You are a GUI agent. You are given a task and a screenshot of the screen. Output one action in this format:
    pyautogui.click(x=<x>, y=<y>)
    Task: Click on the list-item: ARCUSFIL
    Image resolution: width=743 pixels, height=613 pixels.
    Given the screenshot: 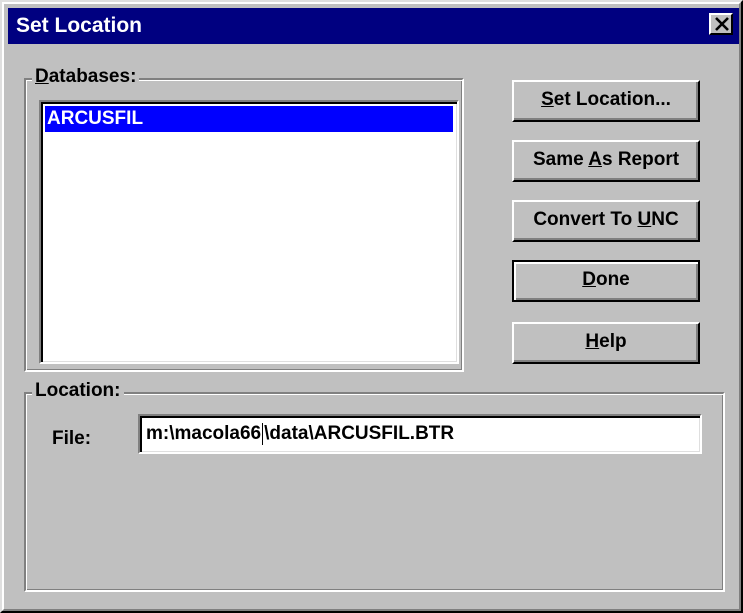 What is the action you would take?
    pyautogui.click(x=249, y=119)
    